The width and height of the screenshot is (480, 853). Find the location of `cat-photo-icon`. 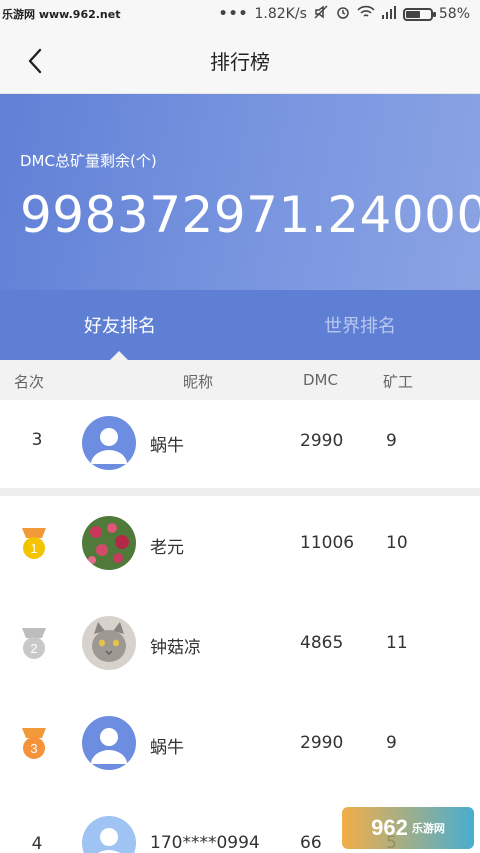

cat-photo-icon is located at coordinates (109, 643).